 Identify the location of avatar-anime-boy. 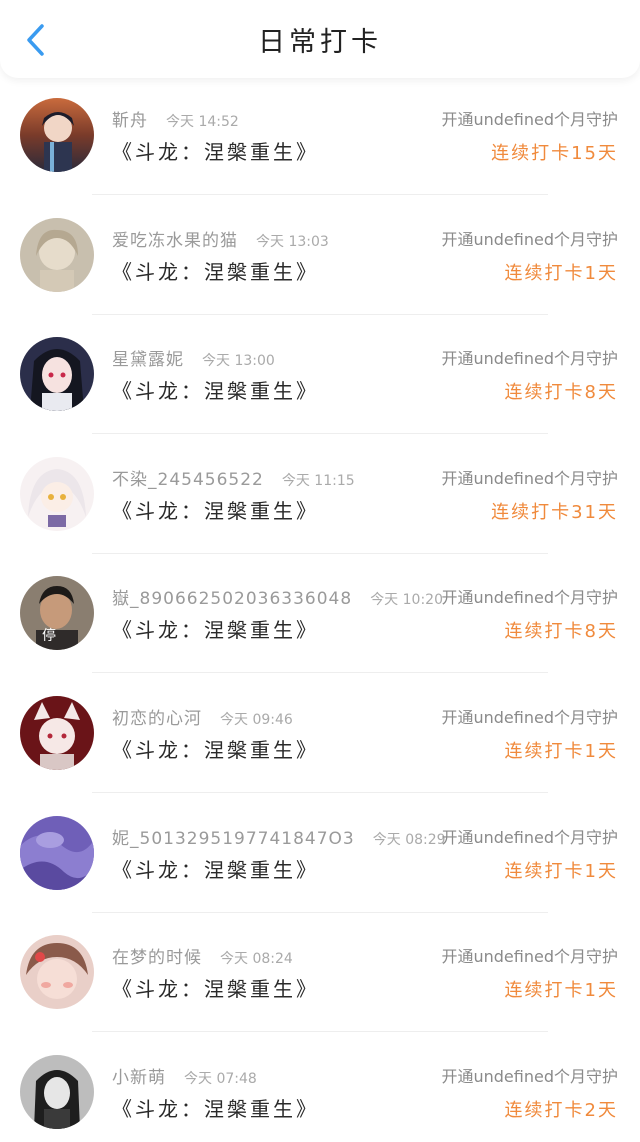
(57, 135).